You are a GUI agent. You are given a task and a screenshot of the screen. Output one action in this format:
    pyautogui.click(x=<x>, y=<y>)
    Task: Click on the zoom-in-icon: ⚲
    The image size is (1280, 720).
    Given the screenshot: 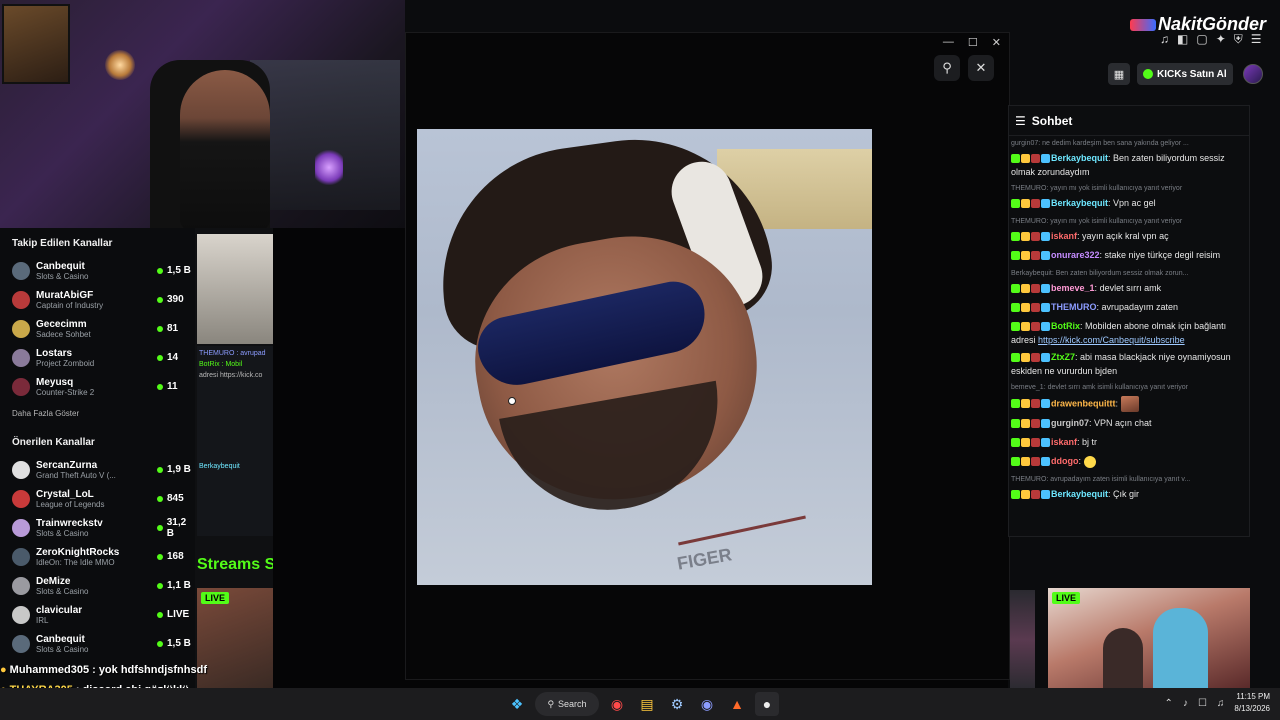 What is the action you would take?
    pyautogui.click(x=947, y=67)
    